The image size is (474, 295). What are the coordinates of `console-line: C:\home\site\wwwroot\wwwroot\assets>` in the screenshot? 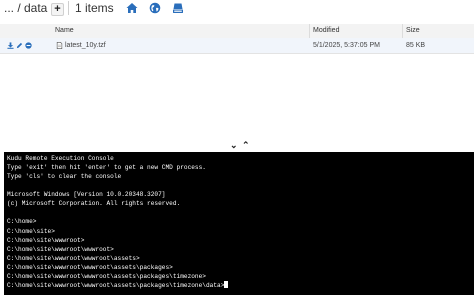 It's located at (73, 258).